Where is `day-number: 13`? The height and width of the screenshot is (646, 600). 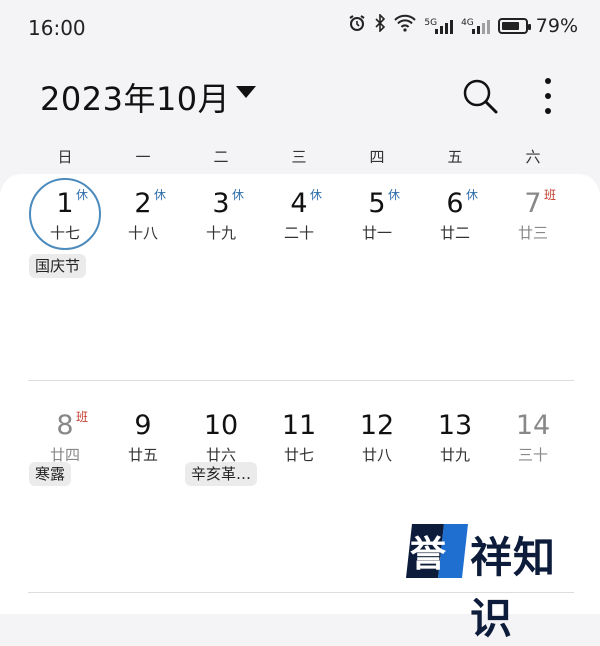
day-number: 13 is located at coordinates (455, 425).